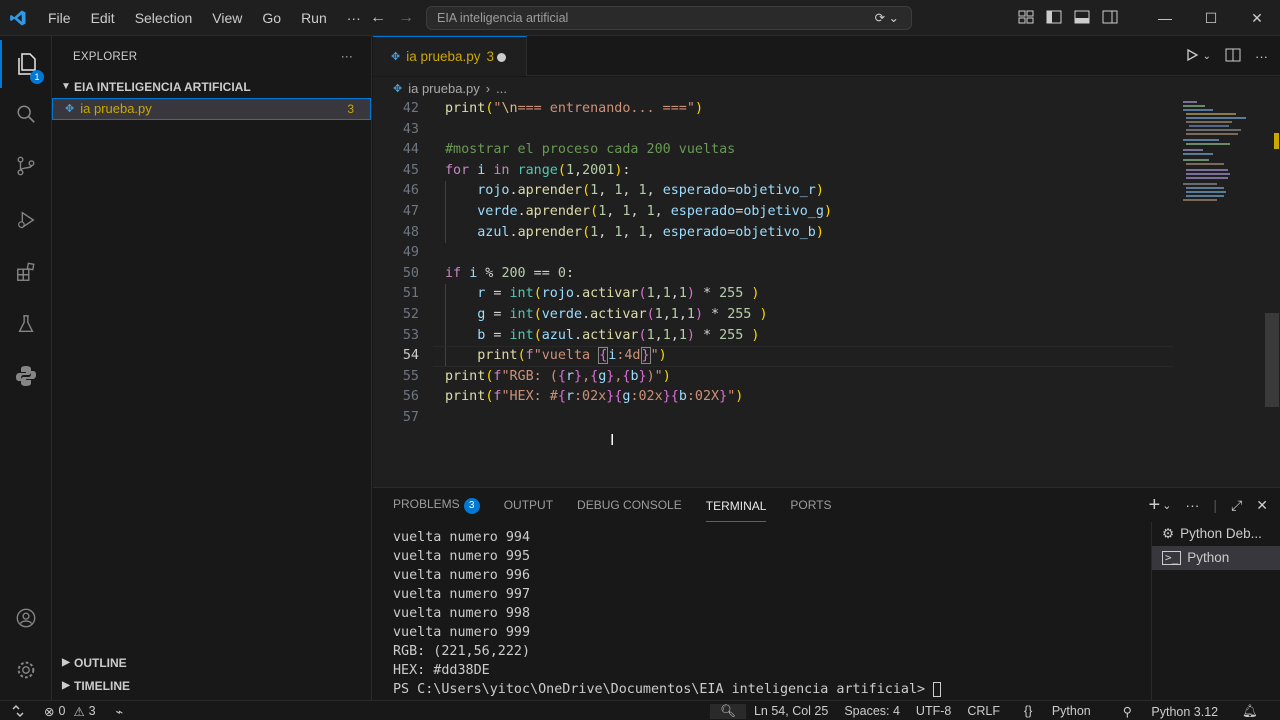 This screenshot has width=1280, height=720. I want to click on error-count: 0, so click(62, 711).